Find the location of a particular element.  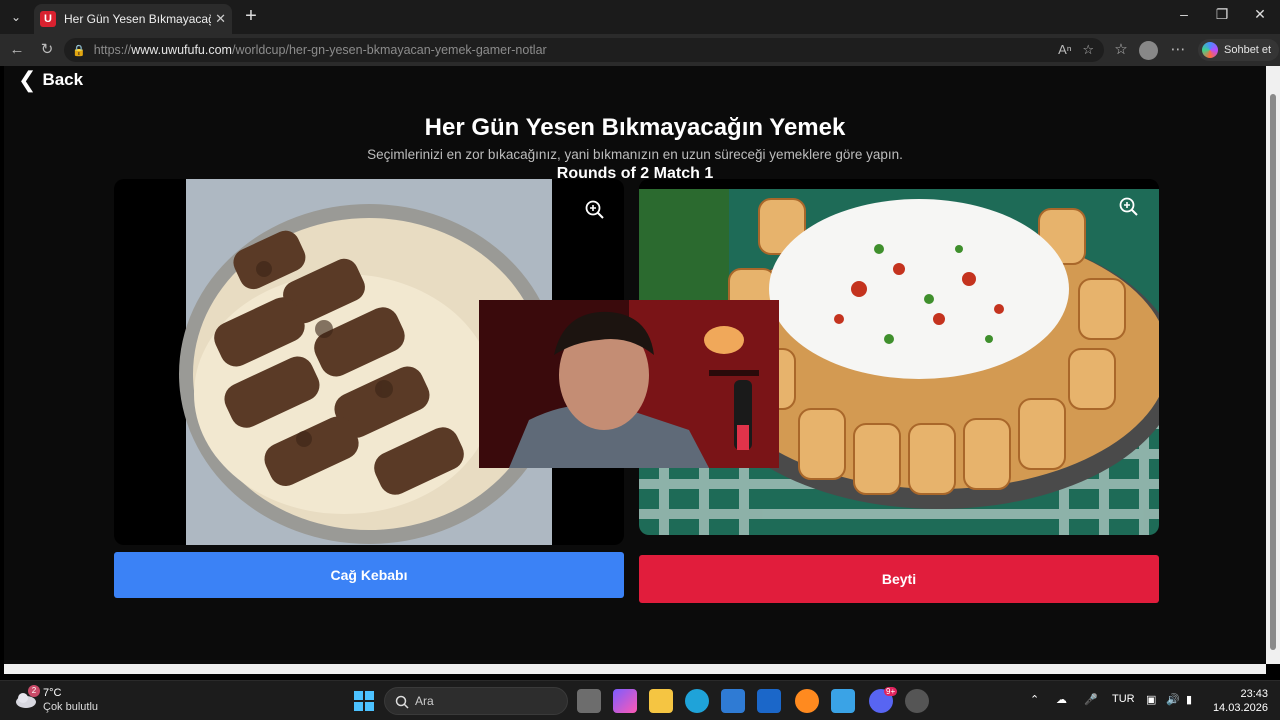

vertical-scrollbar is located at coordinates (1273, 365).